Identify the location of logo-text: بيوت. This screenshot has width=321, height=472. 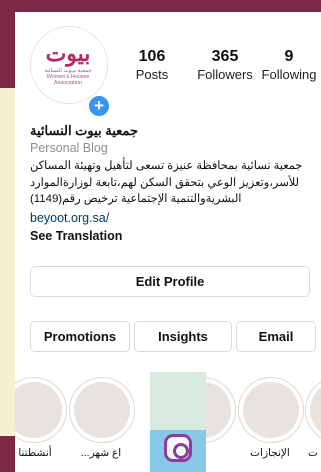
(68, 54).